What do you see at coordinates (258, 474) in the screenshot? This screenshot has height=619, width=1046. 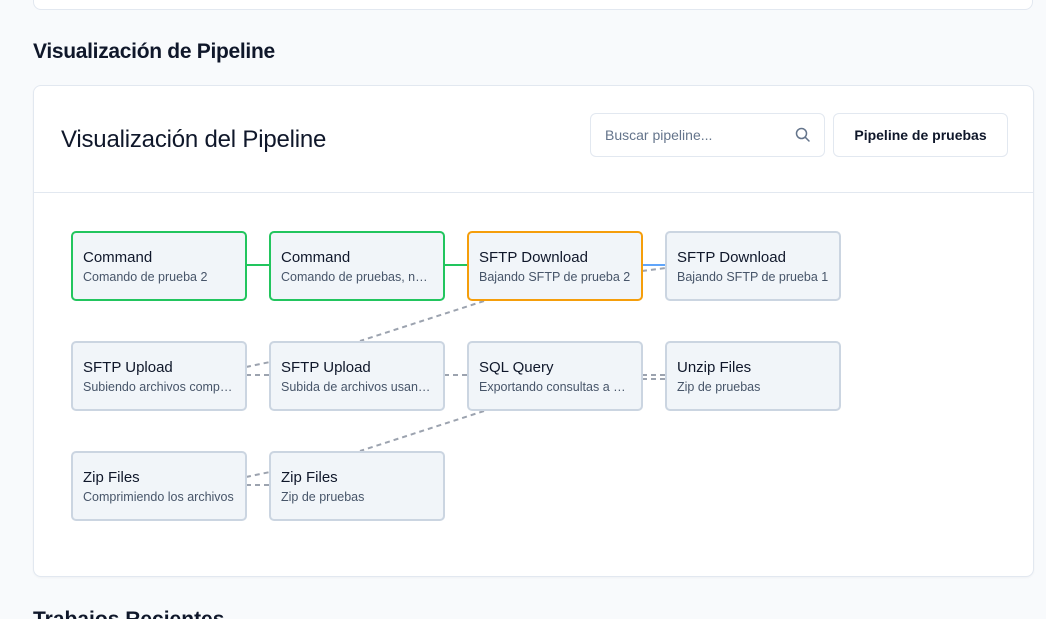 I see `edge-dashed-zip-pair-a` at bounding box center [258, 474].